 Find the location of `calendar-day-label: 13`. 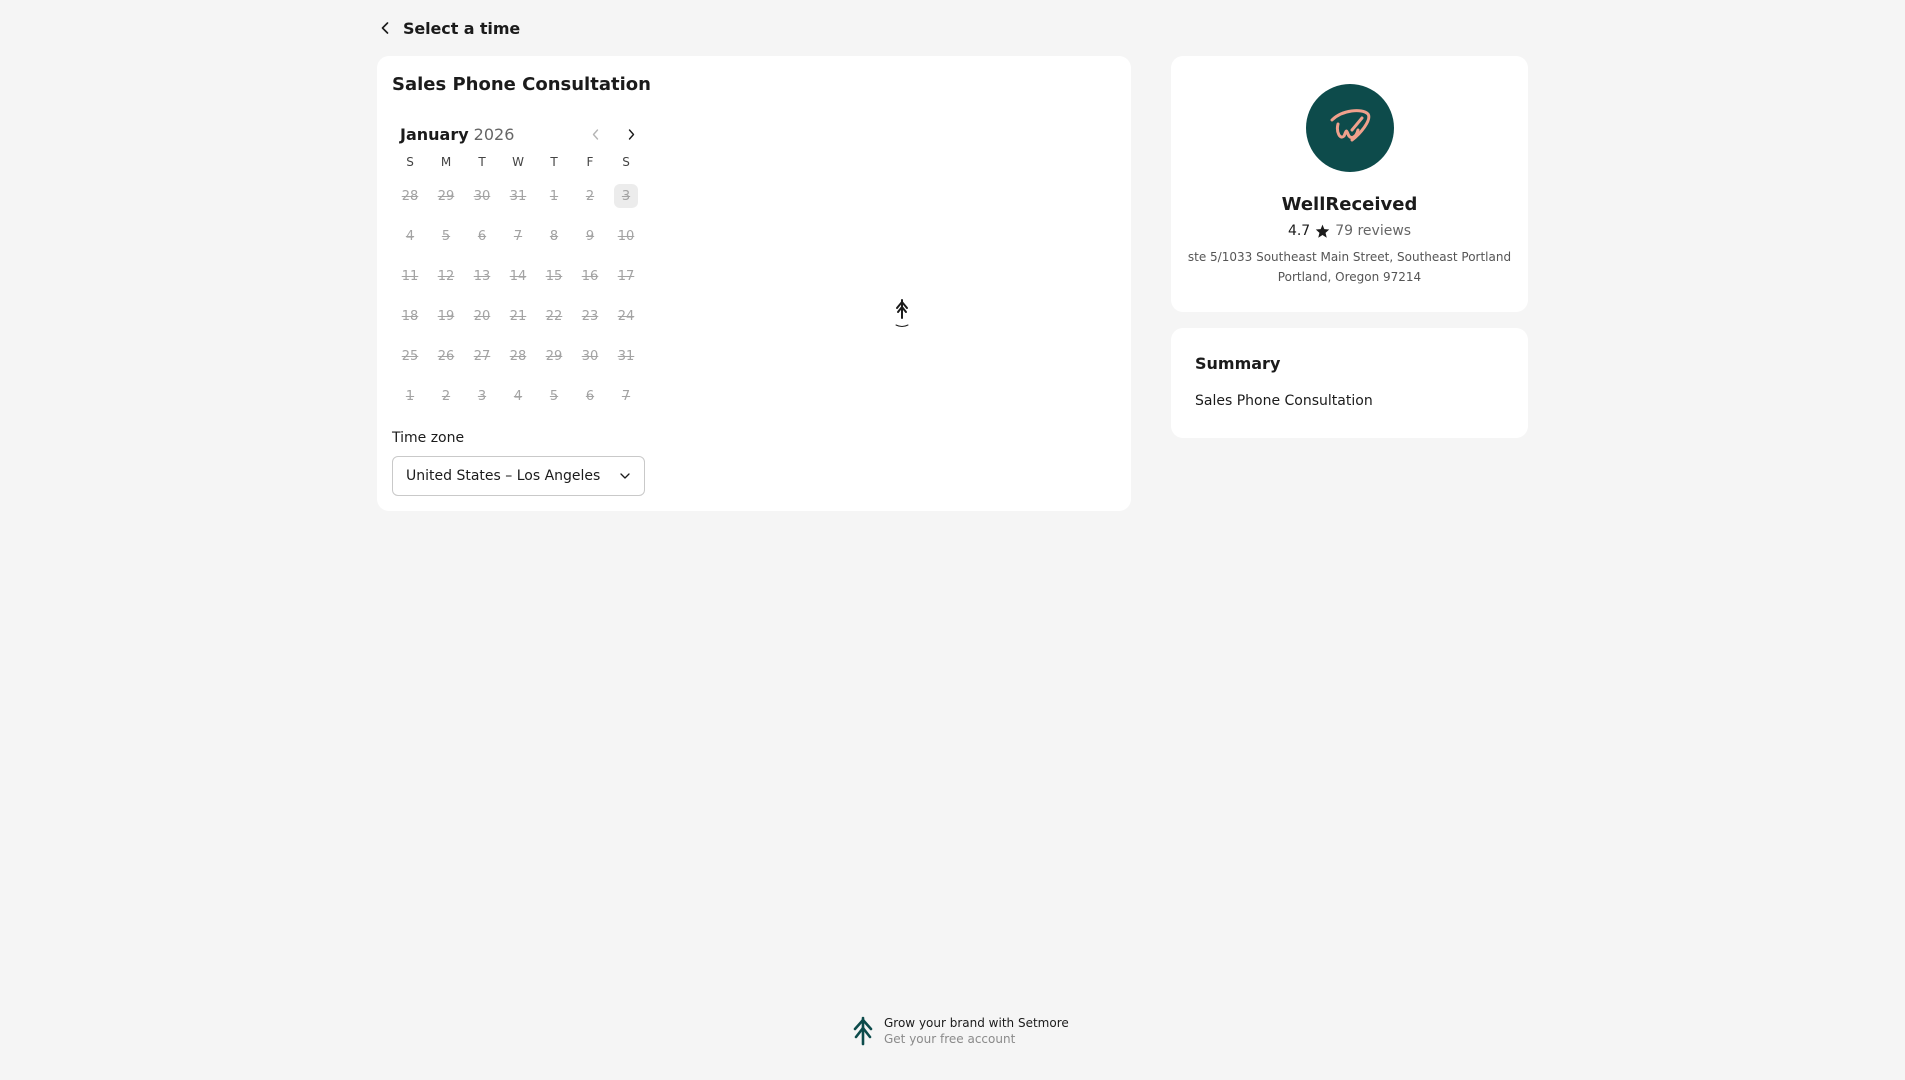

calendar-day-label: 13 is located at coordinates (482, 276).